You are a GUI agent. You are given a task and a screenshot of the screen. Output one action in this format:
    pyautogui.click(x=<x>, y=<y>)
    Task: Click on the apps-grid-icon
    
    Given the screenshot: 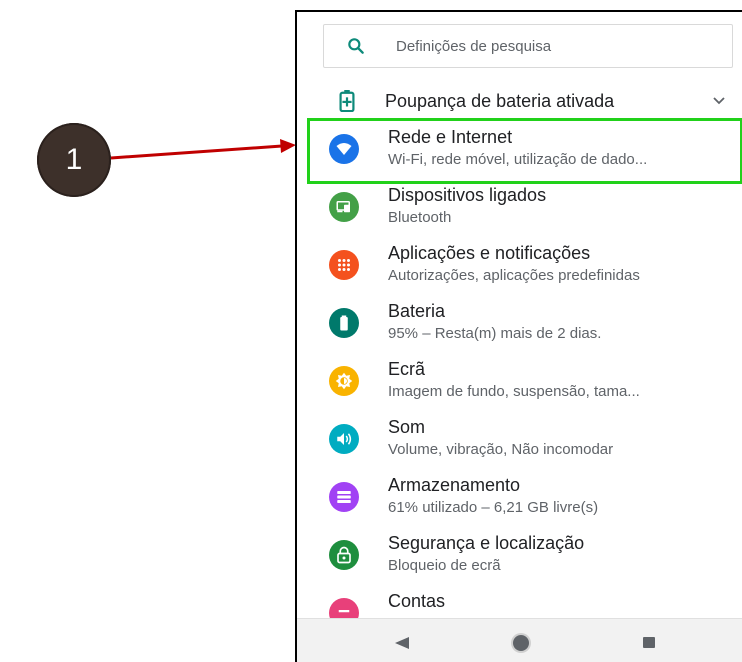 What is the action you would take?
    pyautogui.click(x=344, y=265)
    